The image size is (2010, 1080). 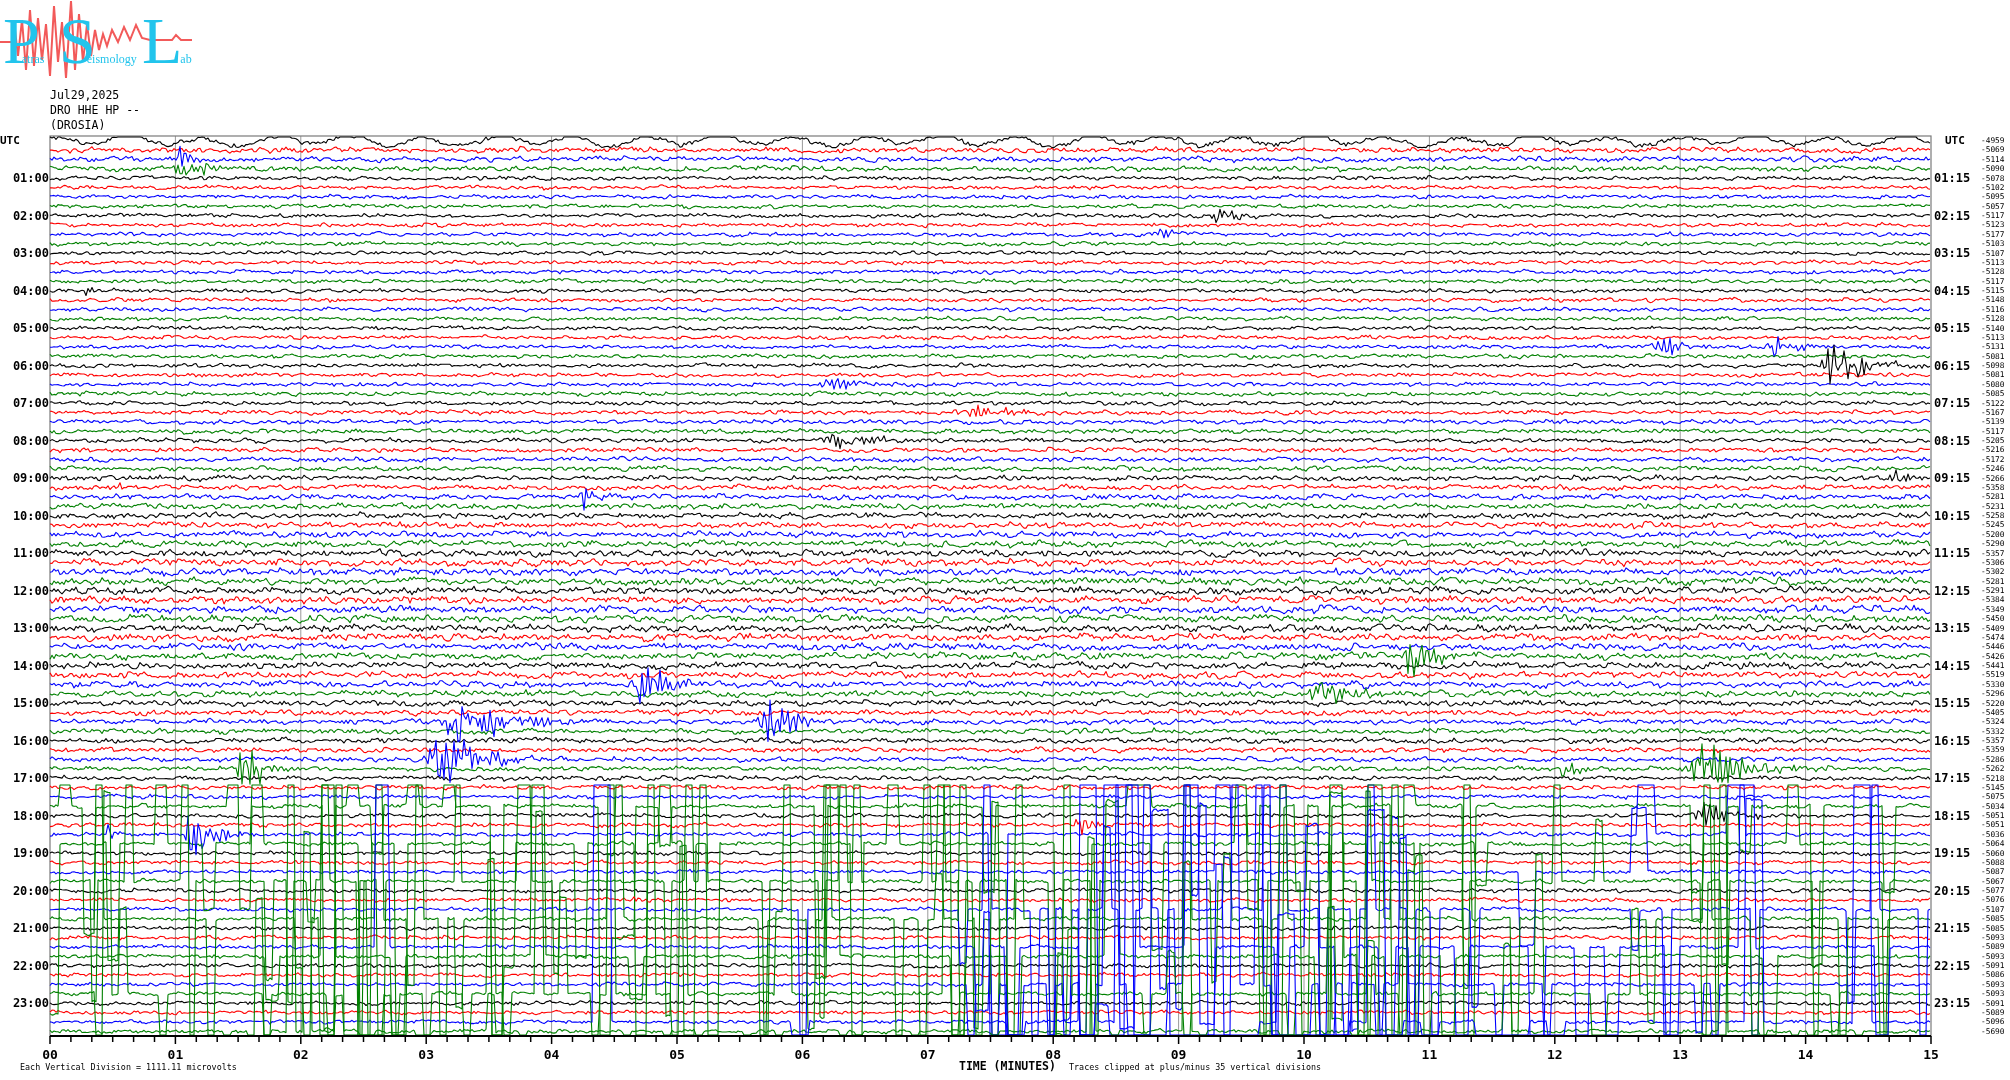 I want to click on axis-tick-label: 14, so click(x=1805, y=1054).